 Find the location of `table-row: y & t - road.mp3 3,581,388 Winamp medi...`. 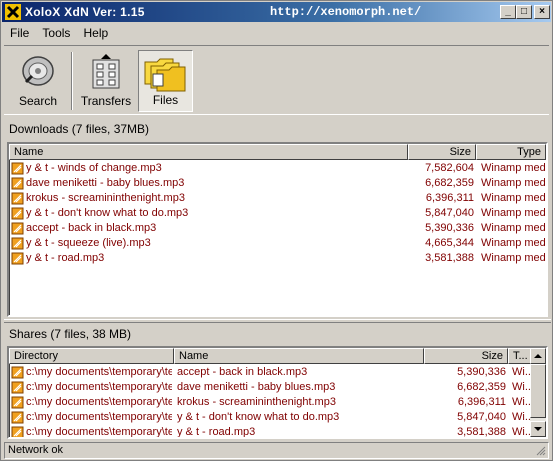

table-row: y & t - road.mp3 3,581,388 Winamp medi... is located at coordinates (277, 258).